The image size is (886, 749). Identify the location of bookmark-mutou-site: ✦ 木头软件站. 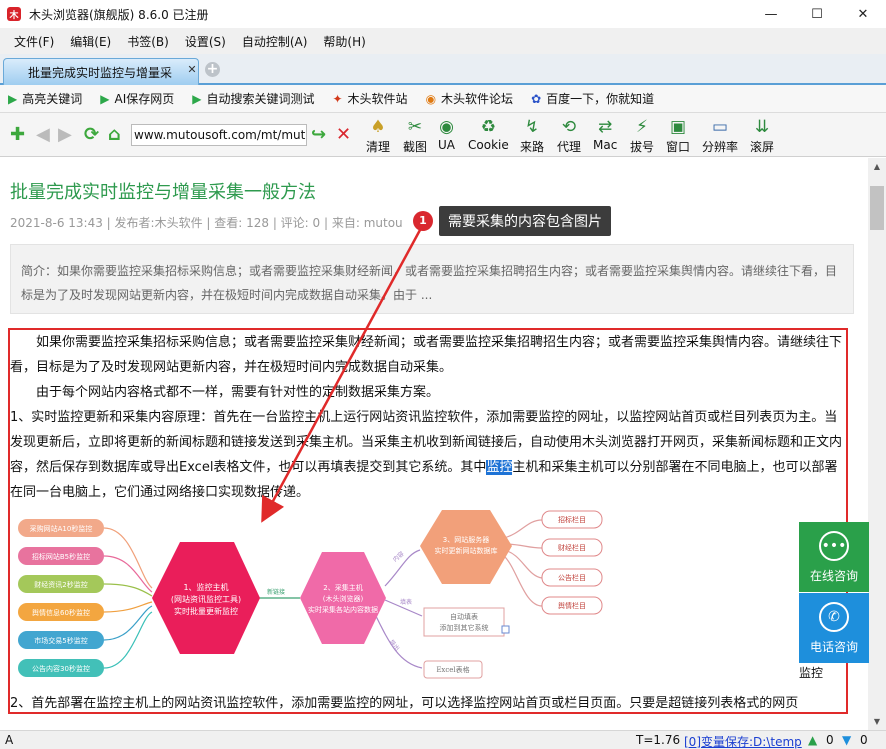
(369, 98).